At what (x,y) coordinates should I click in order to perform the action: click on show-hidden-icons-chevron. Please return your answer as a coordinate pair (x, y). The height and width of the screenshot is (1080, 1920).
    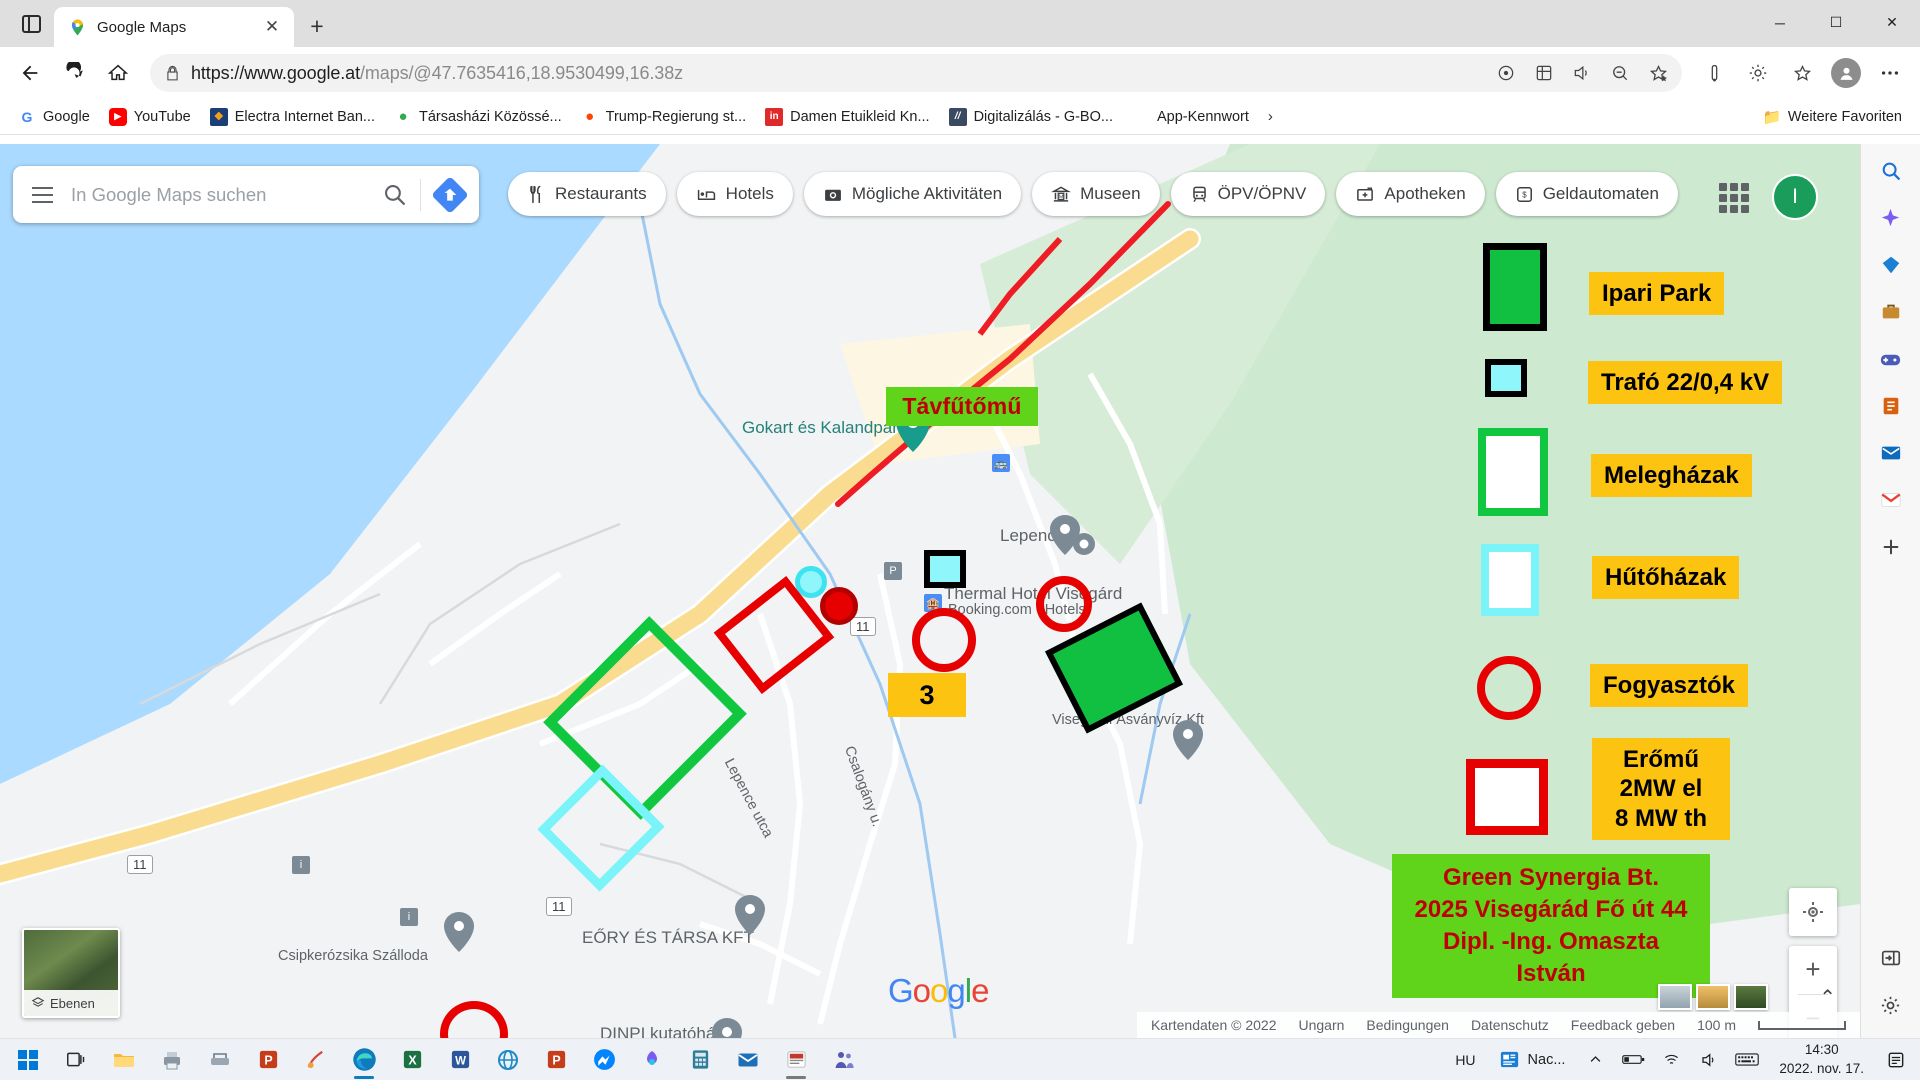
    Looking at the image, I should click on (1595, 1060).